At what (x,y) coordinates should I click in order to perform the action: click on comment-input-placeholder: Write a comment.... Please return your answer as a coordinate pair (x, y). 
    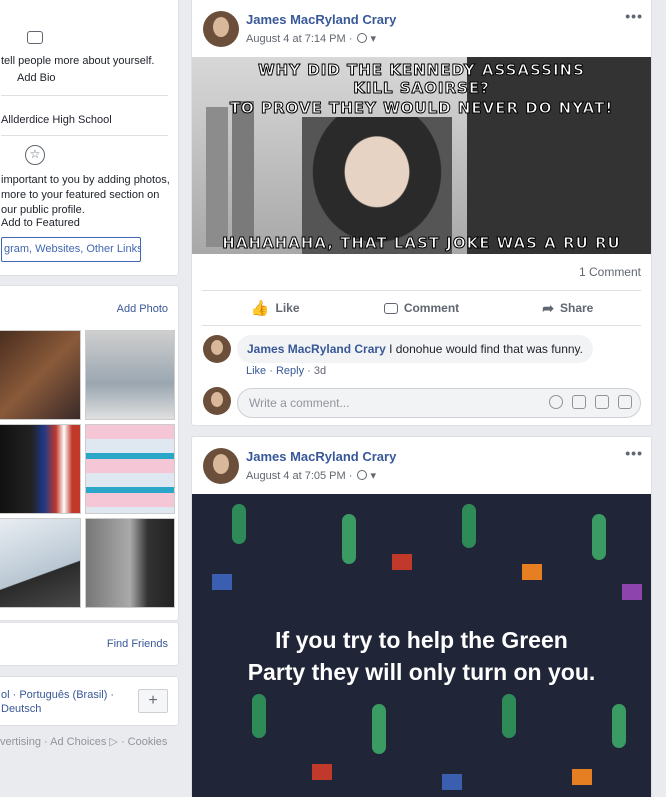
    Looking at the image, I should click on (299, 403).